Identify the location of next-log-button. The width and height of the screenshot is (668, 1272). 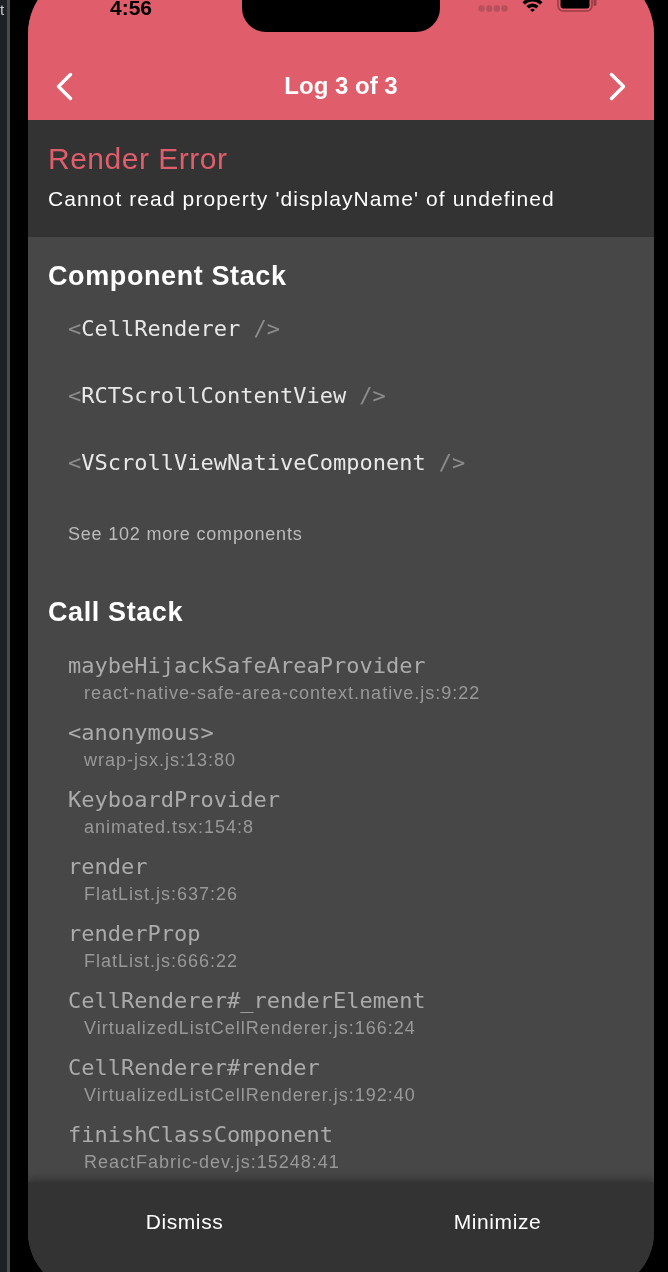
(617, 86).